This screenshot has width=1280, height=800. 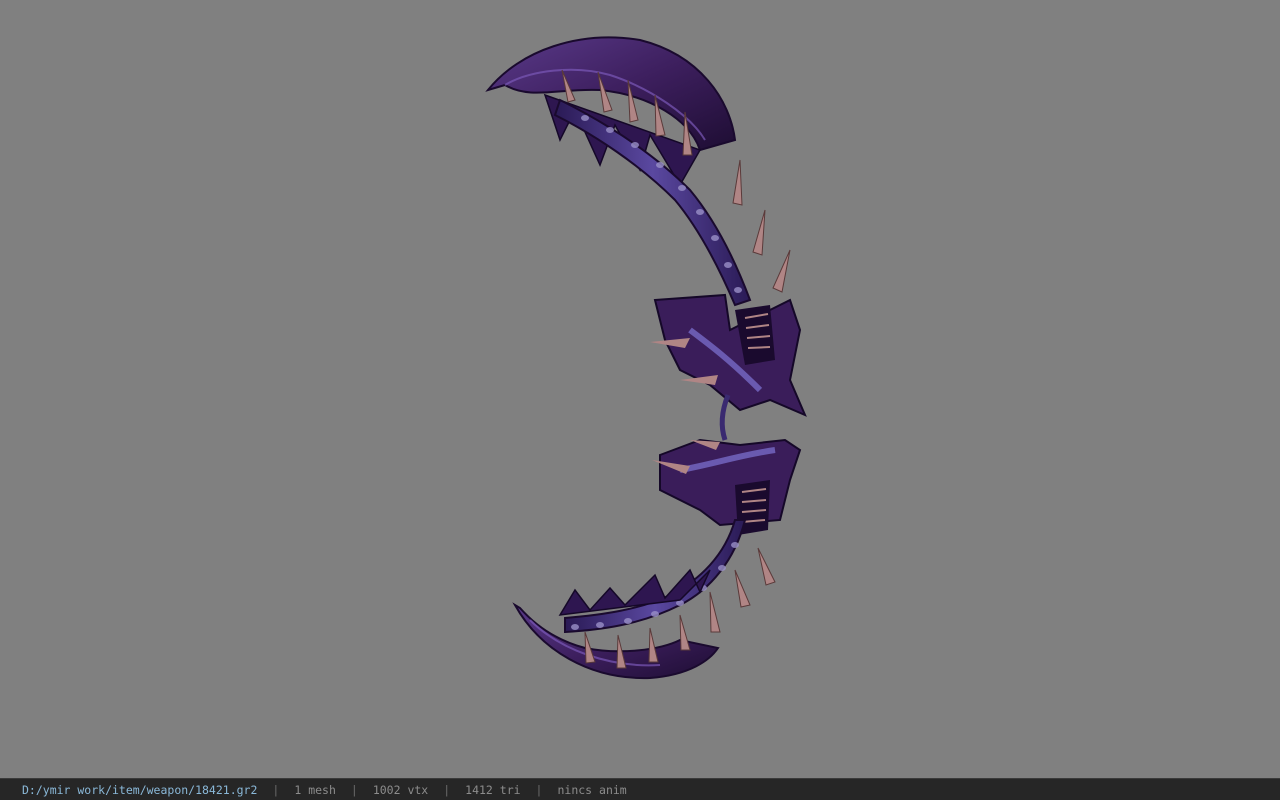 I want to click on upper-blade, so click(x=611, y=111).